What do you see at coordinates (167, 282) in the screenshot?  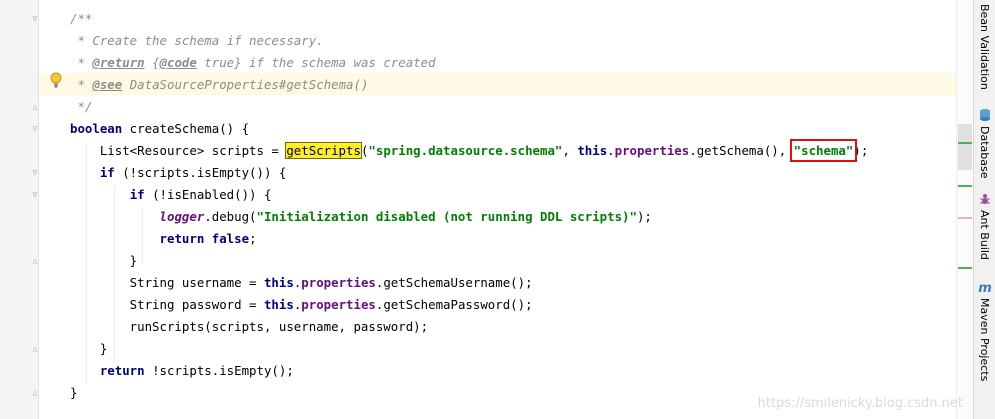 I see `code-token: String username =` at bounding box center [167, 282].